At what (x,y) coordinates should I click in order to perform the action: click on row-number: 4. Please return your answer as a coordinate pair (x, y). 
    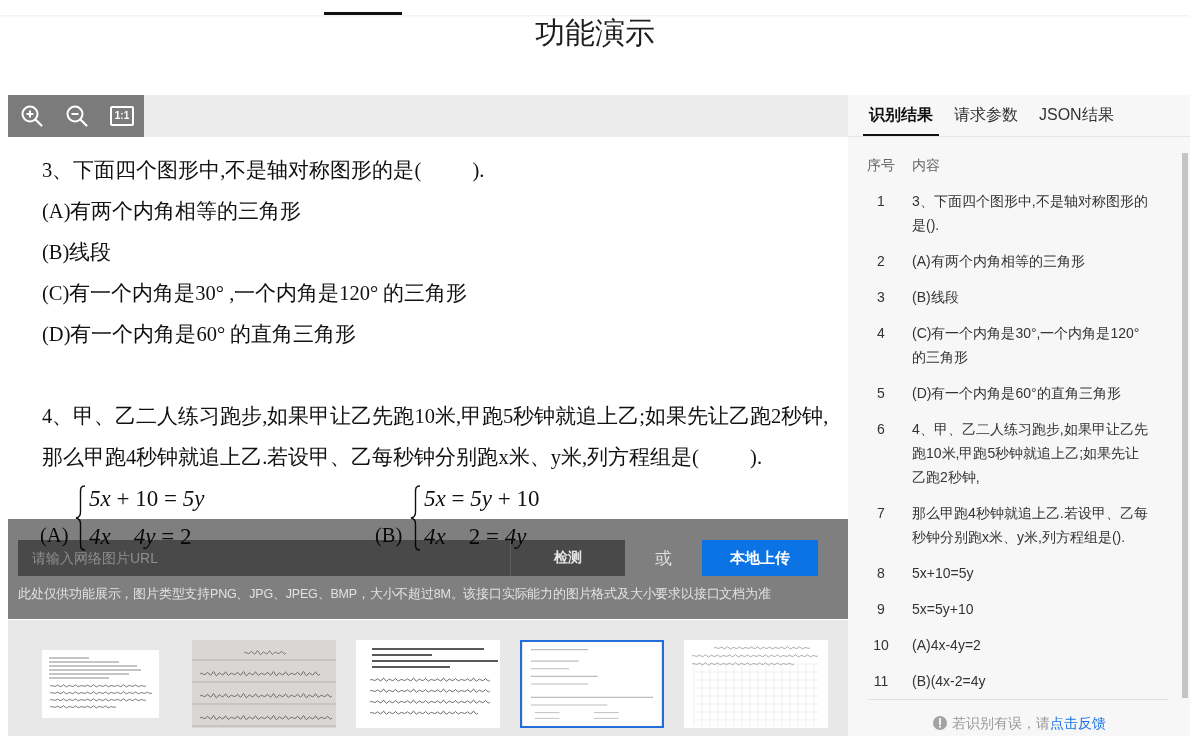
    Looking at the image, I should click on (881, 333).